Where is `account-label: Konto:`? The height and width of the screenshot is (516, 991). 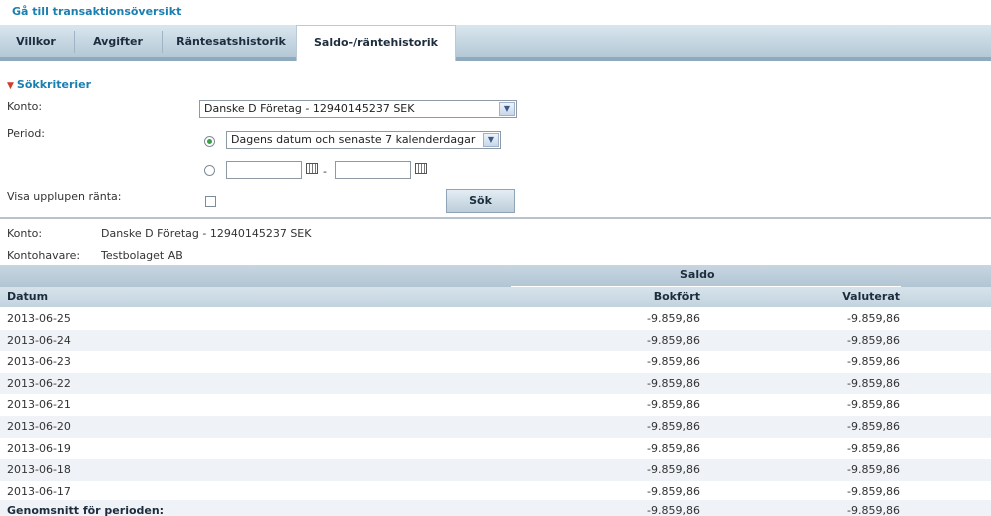
account-label: Konto: is located at coordinates (25, 233).